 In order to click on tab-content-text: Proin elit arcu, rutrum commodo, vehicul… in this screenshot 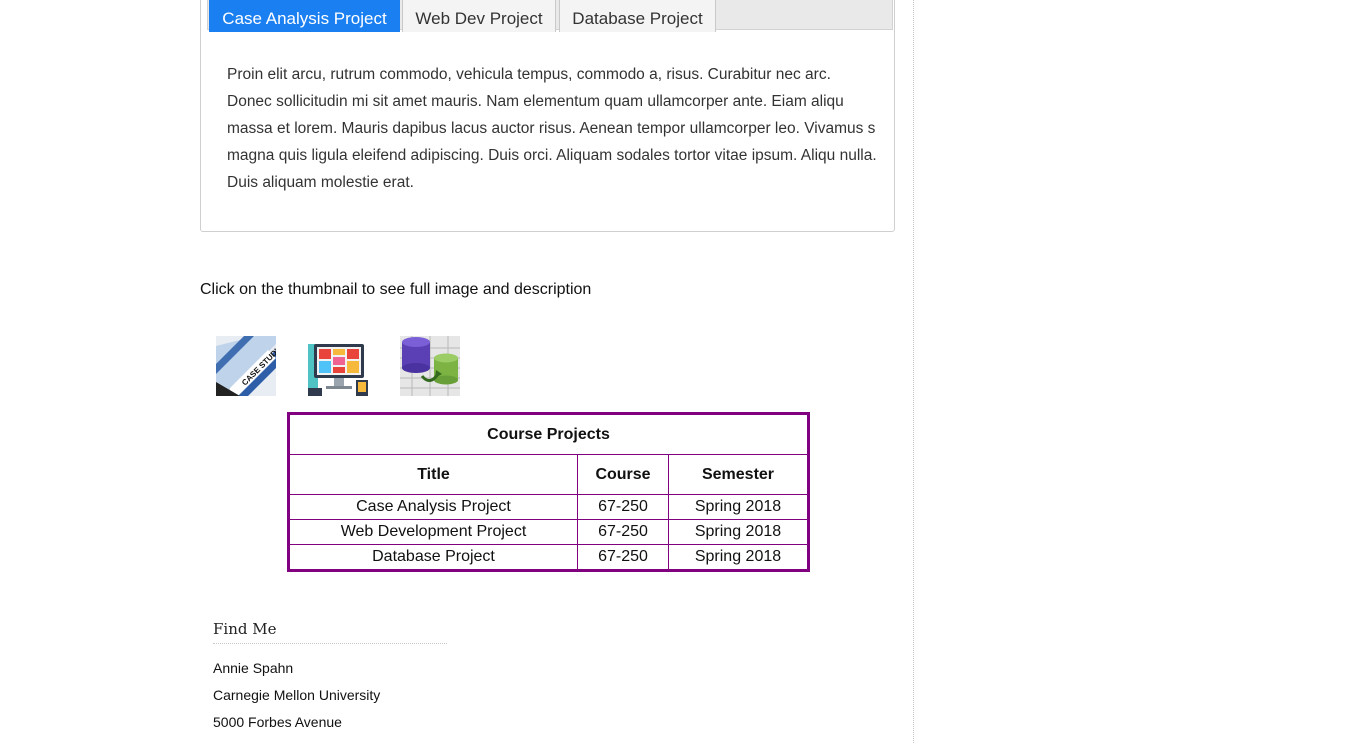, I will do `click(552, 128)`.